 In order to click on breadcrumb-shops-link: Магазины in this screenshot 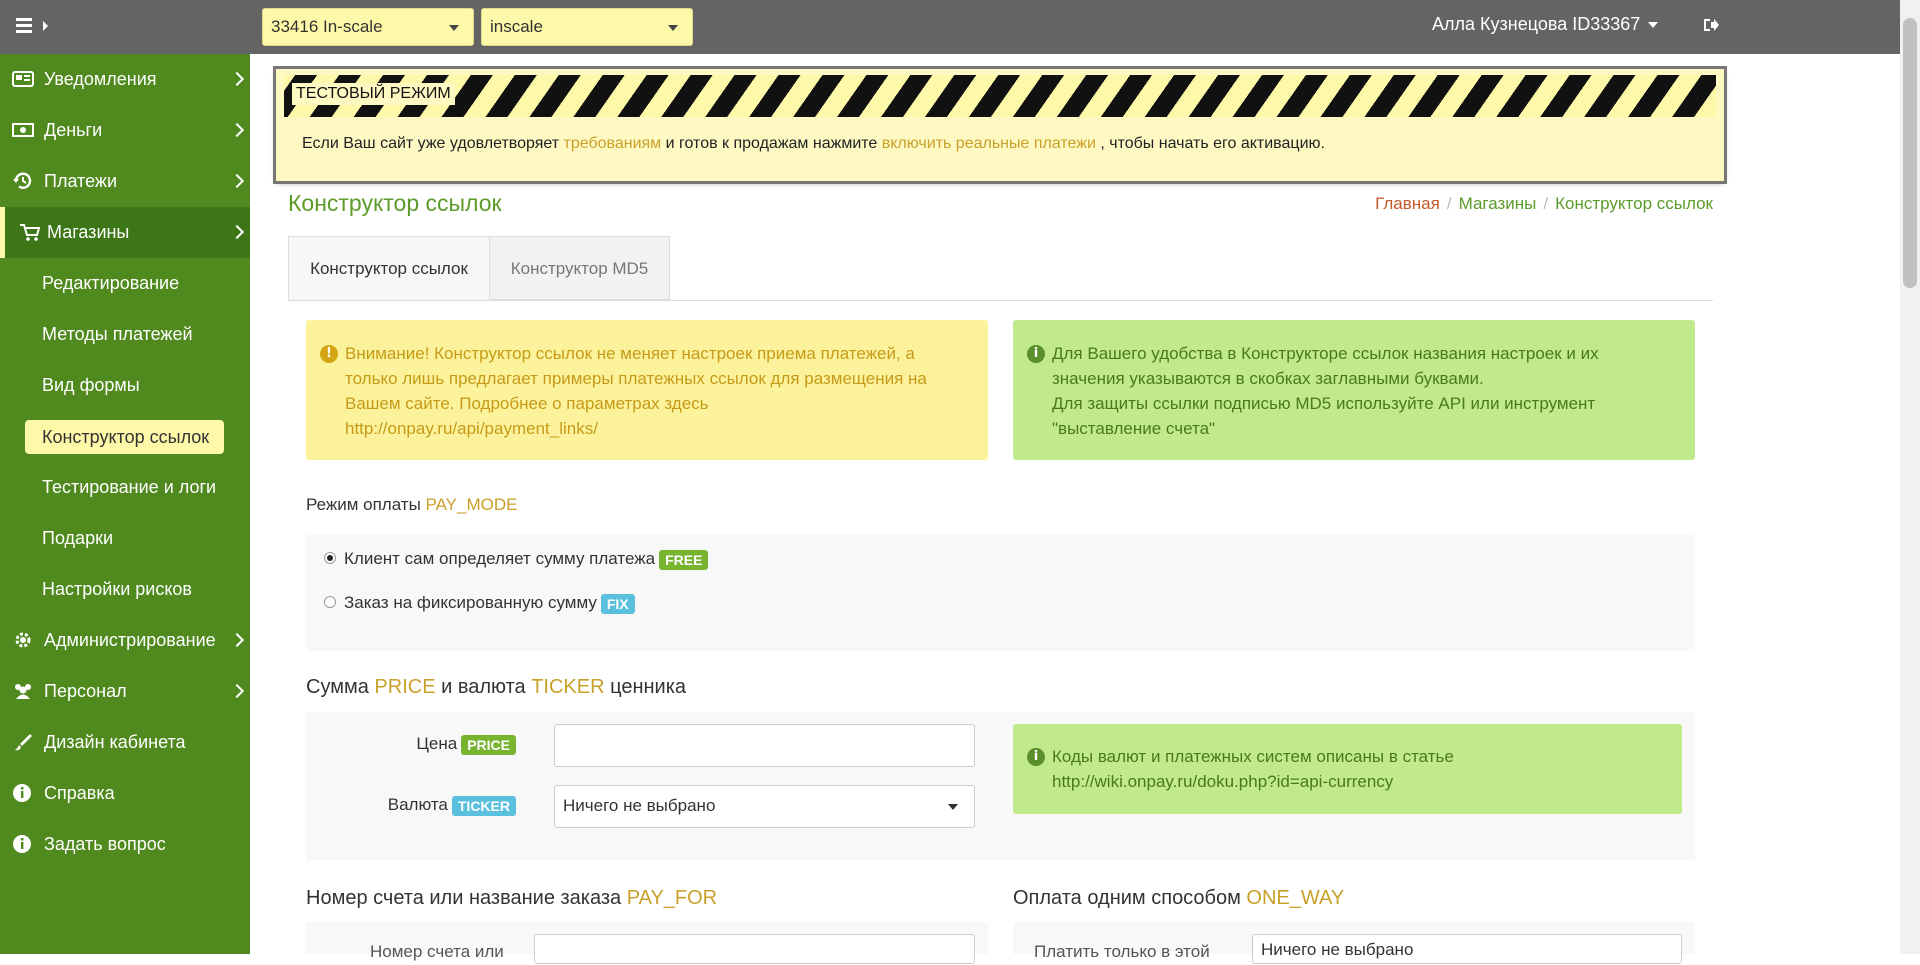, I will do `click(1498, 203)`.